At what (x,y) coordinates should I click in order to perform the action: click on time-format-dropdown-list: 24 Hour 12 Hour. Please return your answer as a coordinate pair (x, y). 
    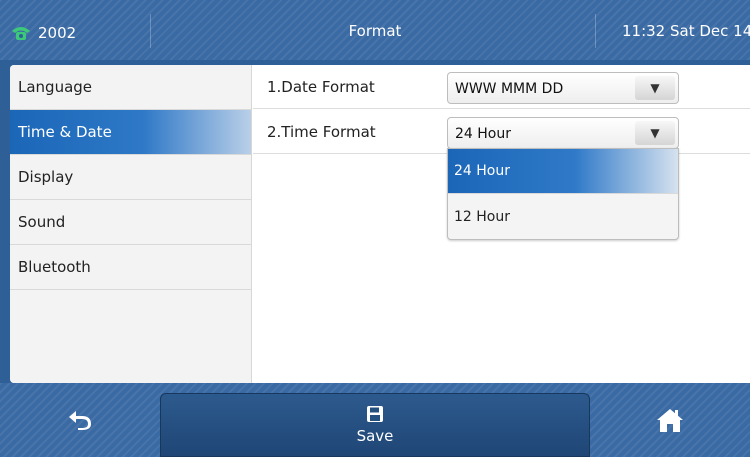
    Looking at the image, I should click on (563, 194).